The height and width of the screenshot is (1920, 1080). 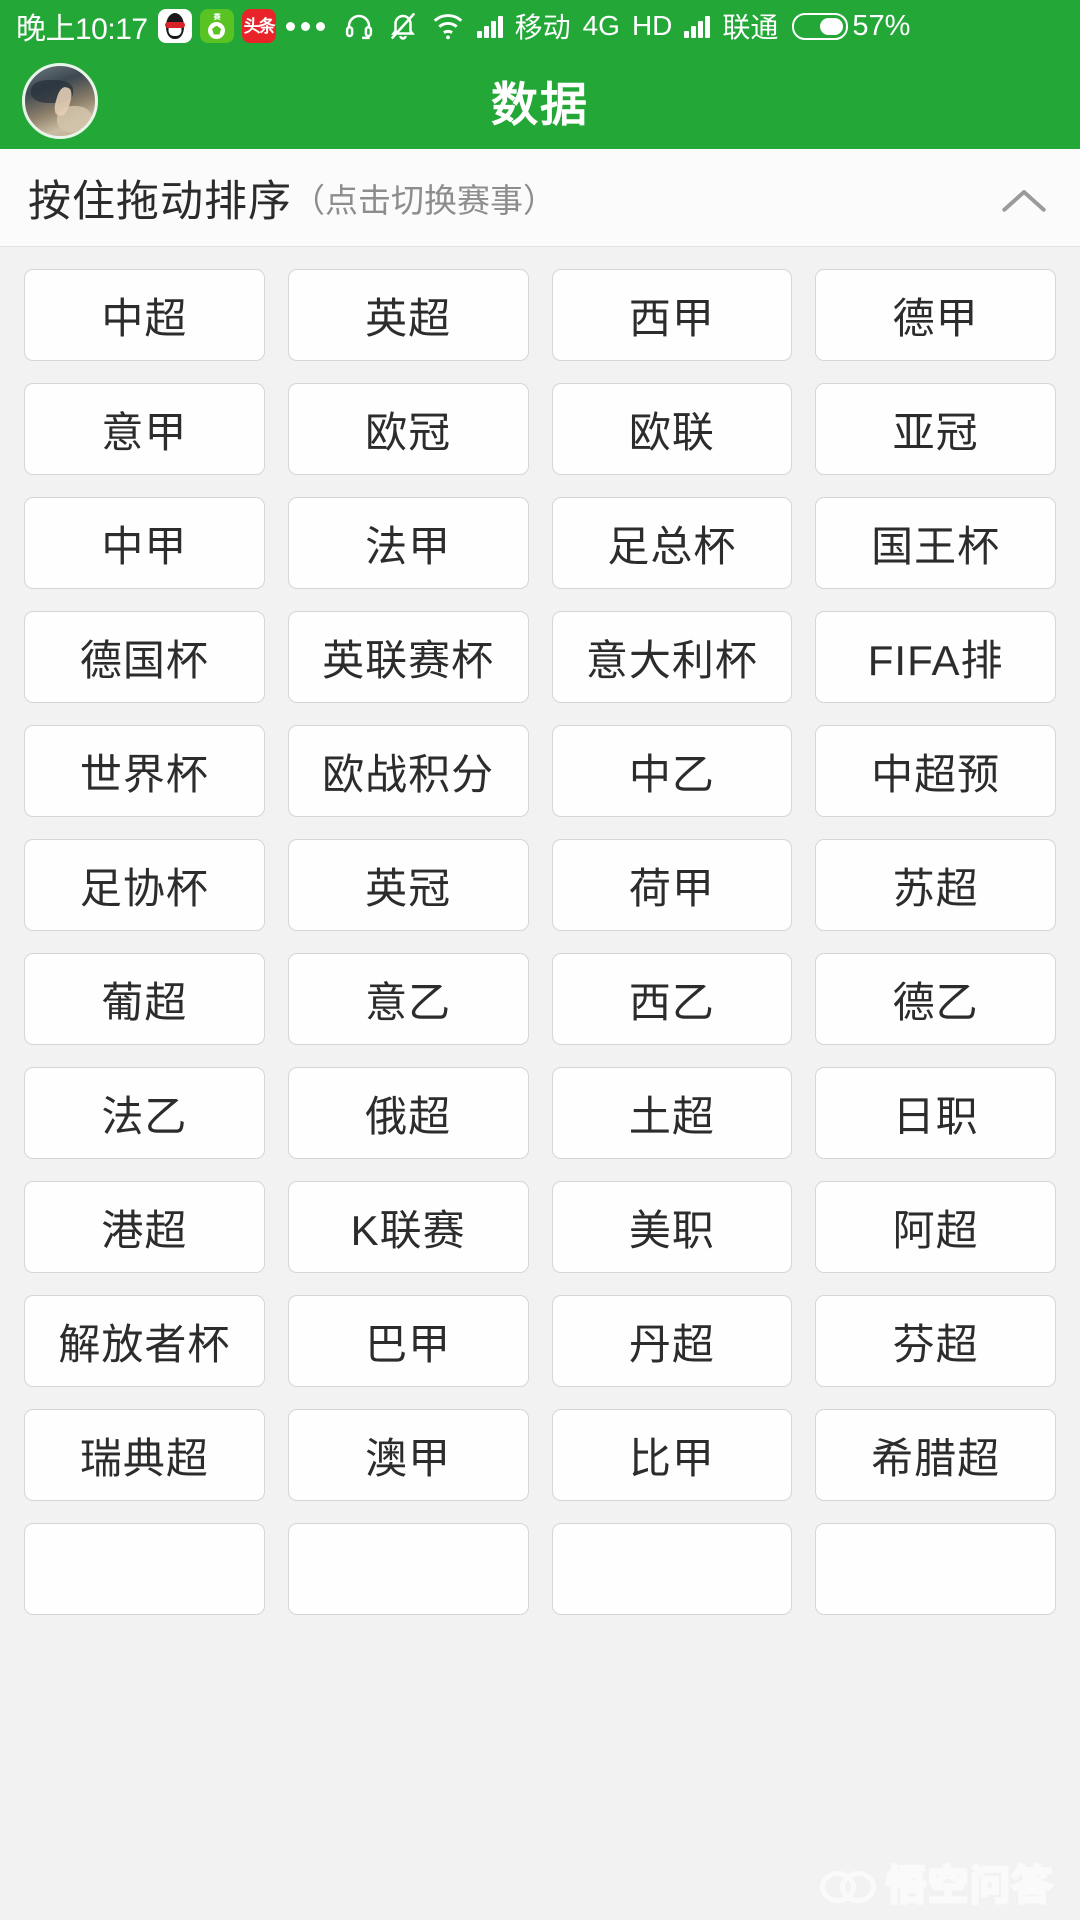 I want to click on chevron-up-icon, so click(x=1023, y=198).